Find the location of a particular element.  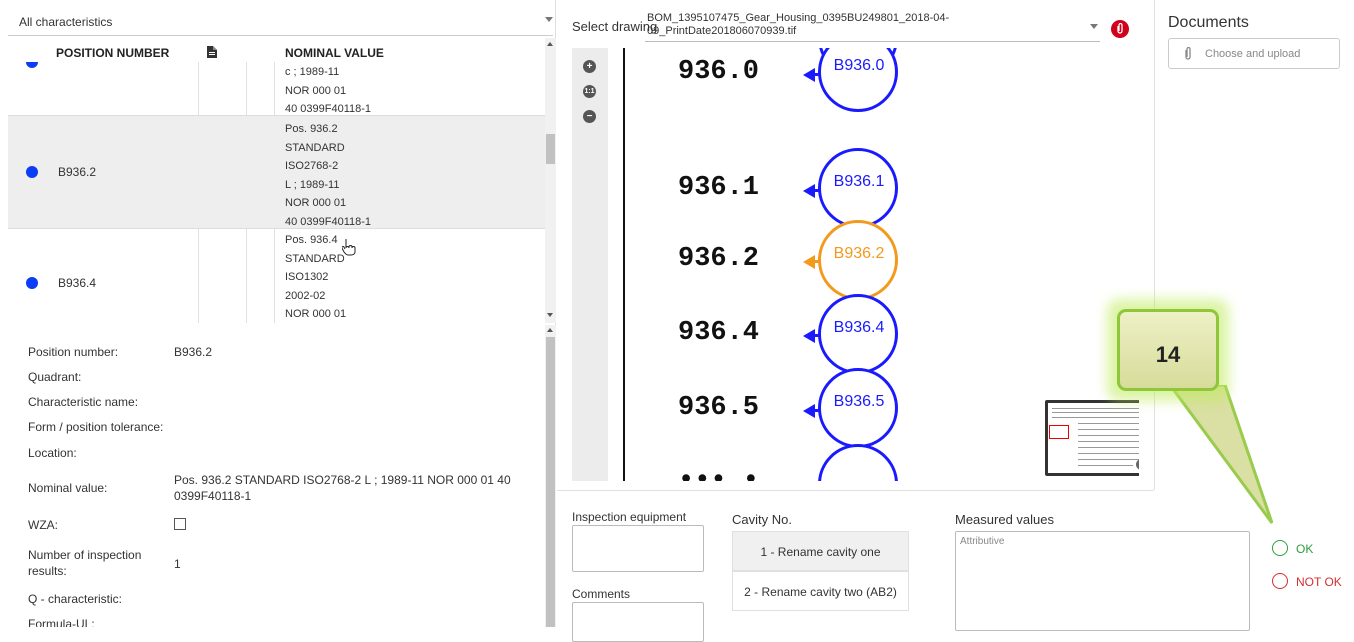

cavity-item: 1 - Rename cavity one is located at coordinates (820, 551).